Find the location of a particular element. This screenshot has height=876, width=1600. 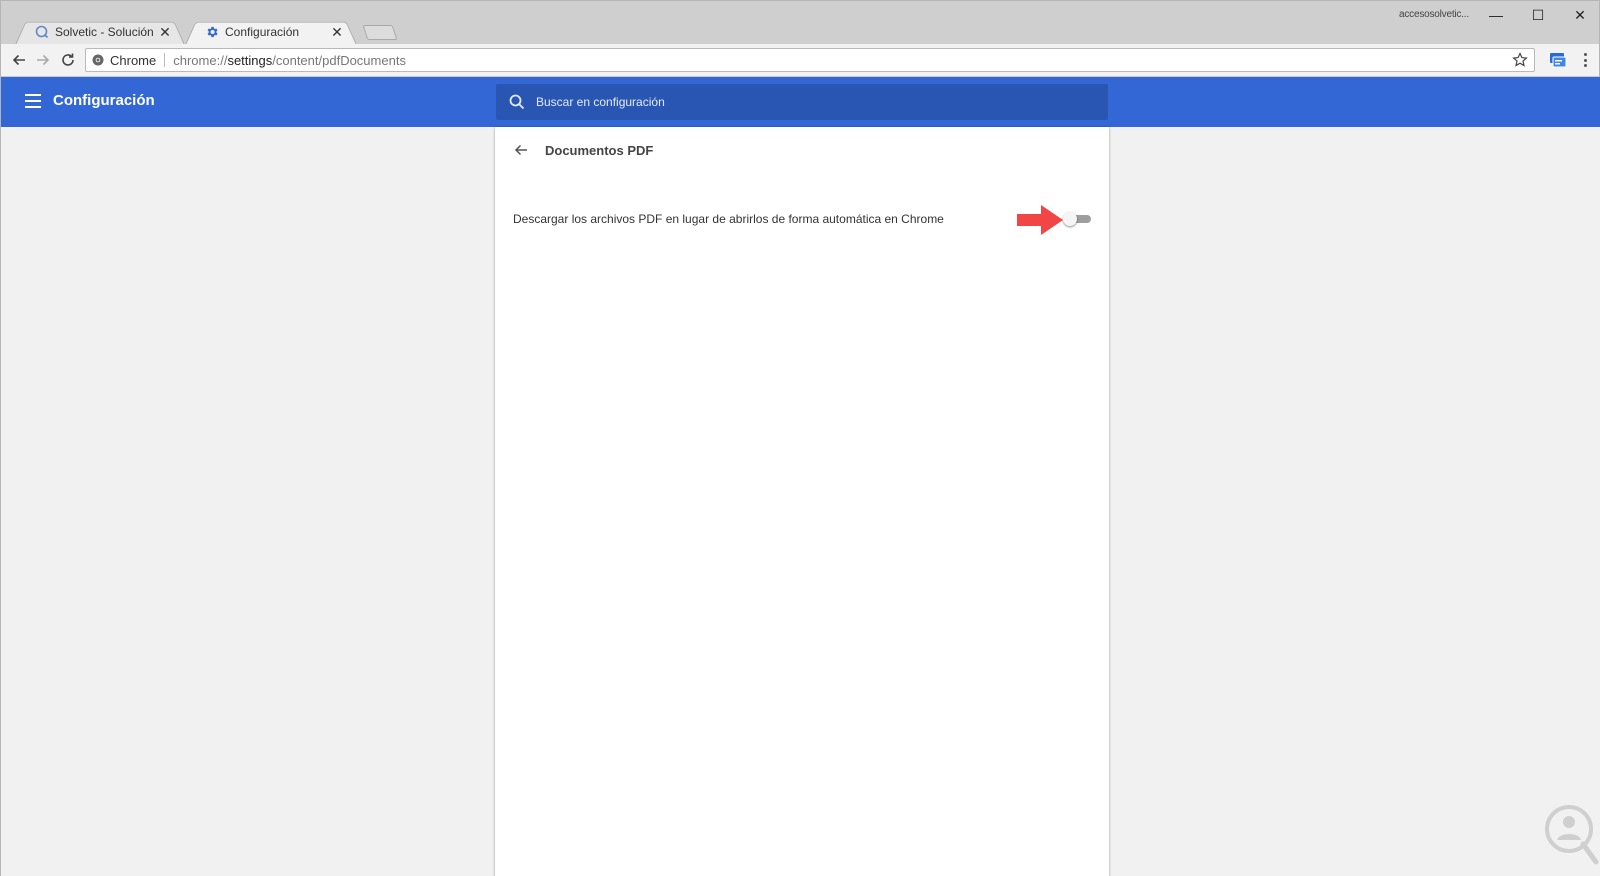

tab-solvetic: Solvetic - Solución a los p ✕ is located at coordinates (100, 31).